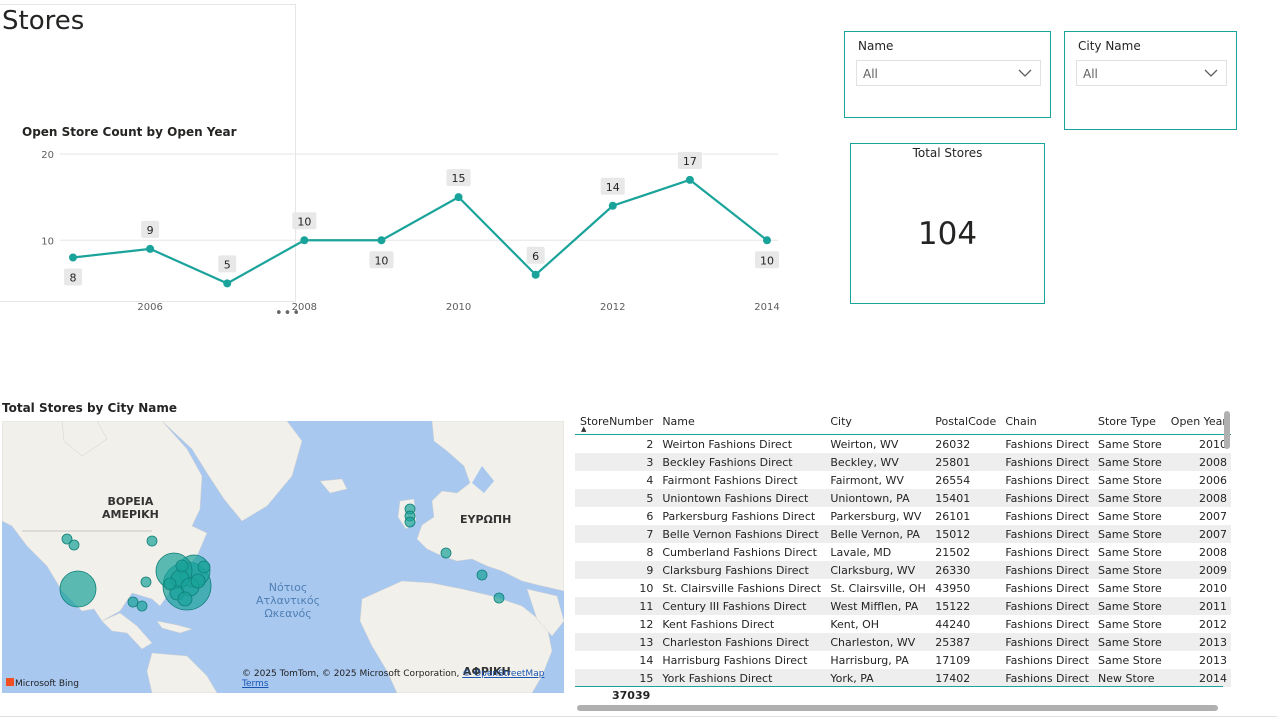 The width and height of the screenshot is (1277, 720). Describe the element at coordinates (1213, 516) in the screenshot. I see `table-cell: 2007` at that location.